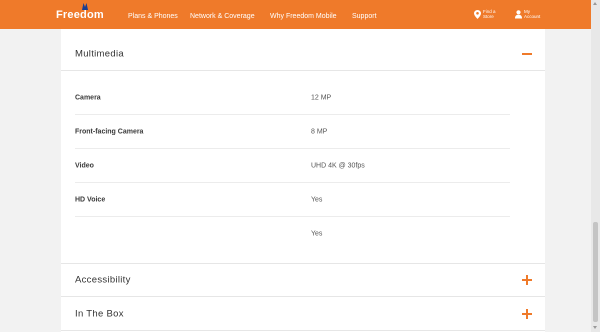 Image resolution: width=600 pixels, height=332 pixels. Describe the element at coordinates (321, 97) in the screenshot. I see `spec-value: 12 MP` at that location.